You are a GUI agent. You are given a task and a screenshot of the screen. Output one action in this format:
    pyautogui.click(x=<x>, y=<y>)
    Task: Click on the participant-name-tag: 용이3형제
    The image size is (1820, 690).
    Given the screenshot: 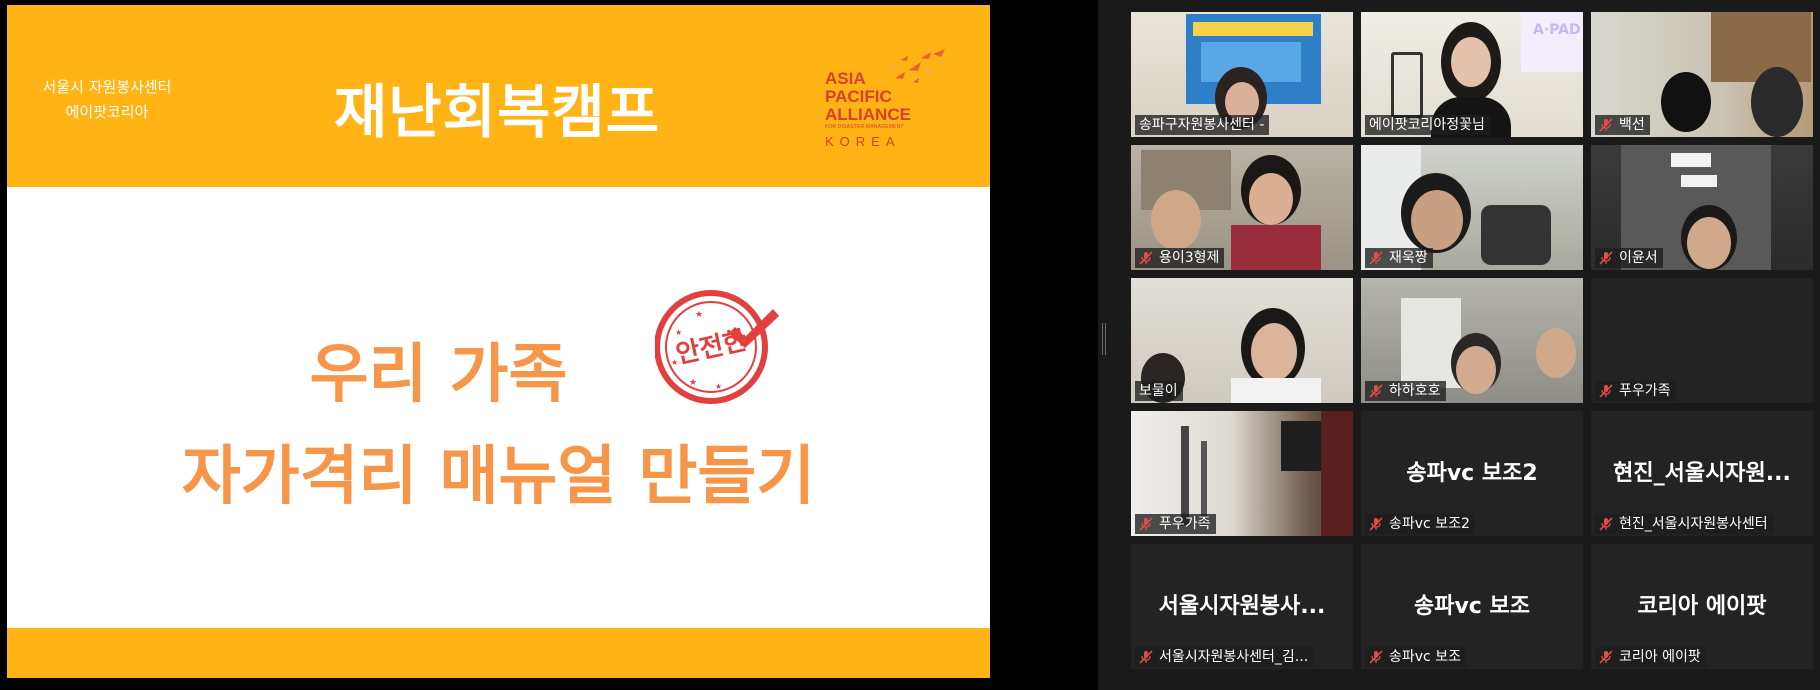 What is the action you would take?
    pyautogui.click(x=1180, y=258)
    